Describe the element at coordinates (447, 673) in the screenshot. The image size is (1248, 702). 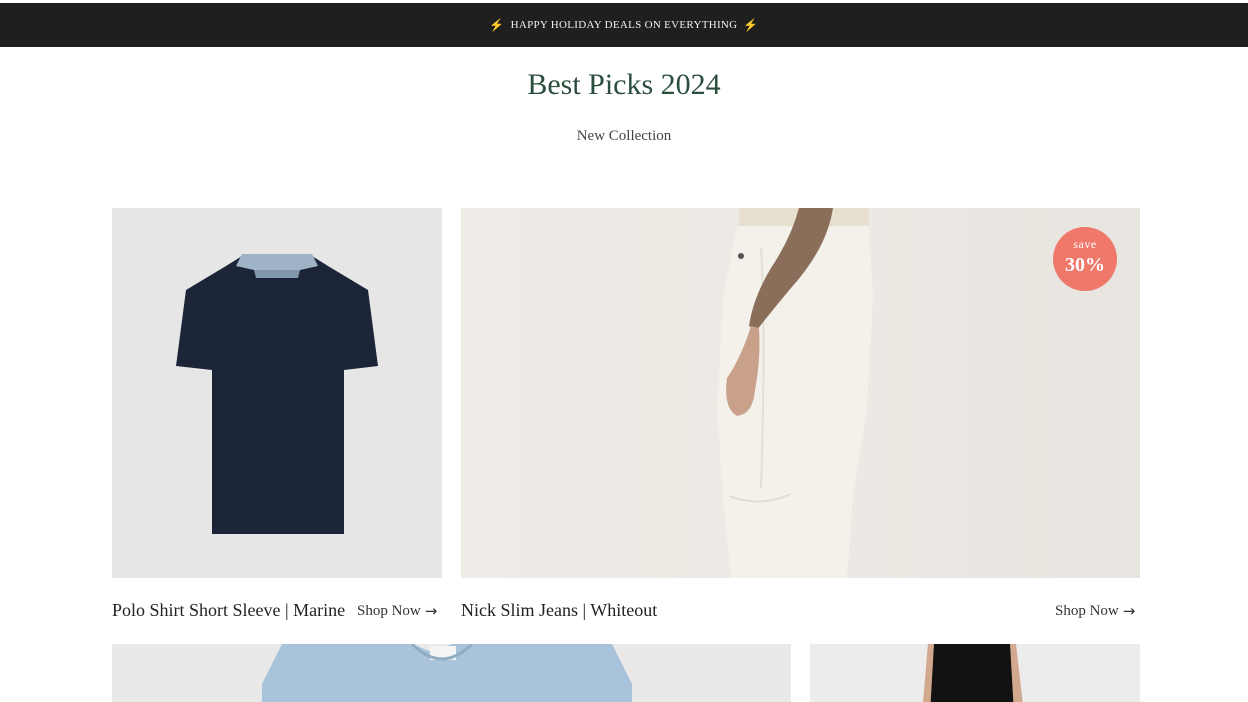
I see `denim-shirt-image` at that location.